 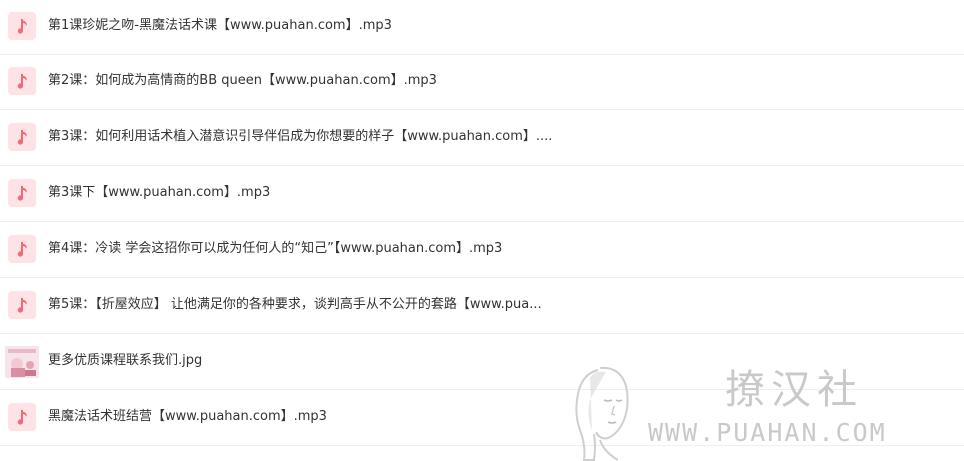 I want to click on file-row: 第3课下【www.puahan.com】.mp3, so click(x=482, y=194).